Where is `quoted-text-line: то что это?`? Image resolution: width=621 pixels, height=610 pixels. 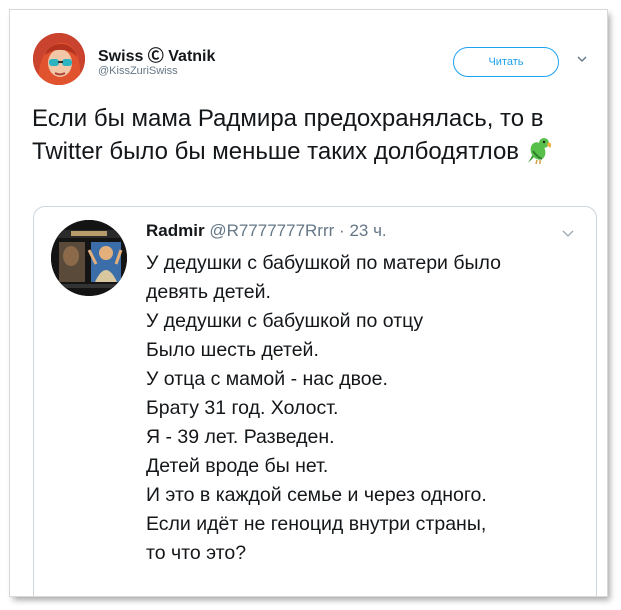 quoted-text-line: то что это? is located at coordinates (196, 553).